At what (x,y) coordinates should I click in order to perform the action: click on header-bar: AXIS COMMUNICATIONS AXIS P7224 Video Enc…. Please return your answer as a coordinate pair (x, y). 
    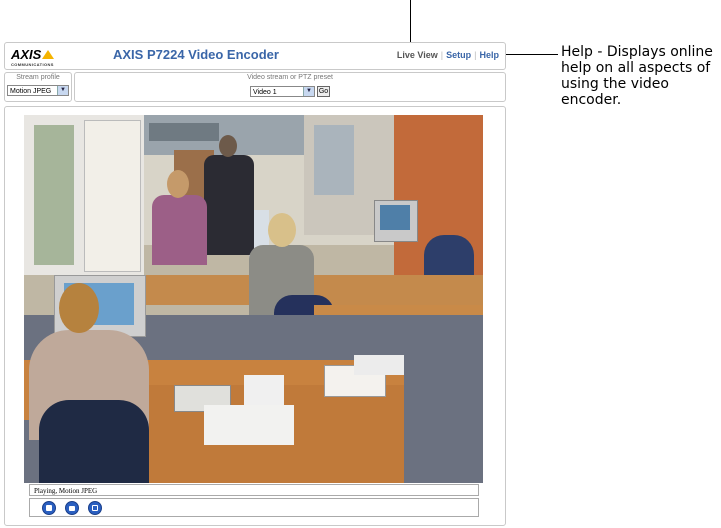
    Looking at the image, I should click on (255, 56).